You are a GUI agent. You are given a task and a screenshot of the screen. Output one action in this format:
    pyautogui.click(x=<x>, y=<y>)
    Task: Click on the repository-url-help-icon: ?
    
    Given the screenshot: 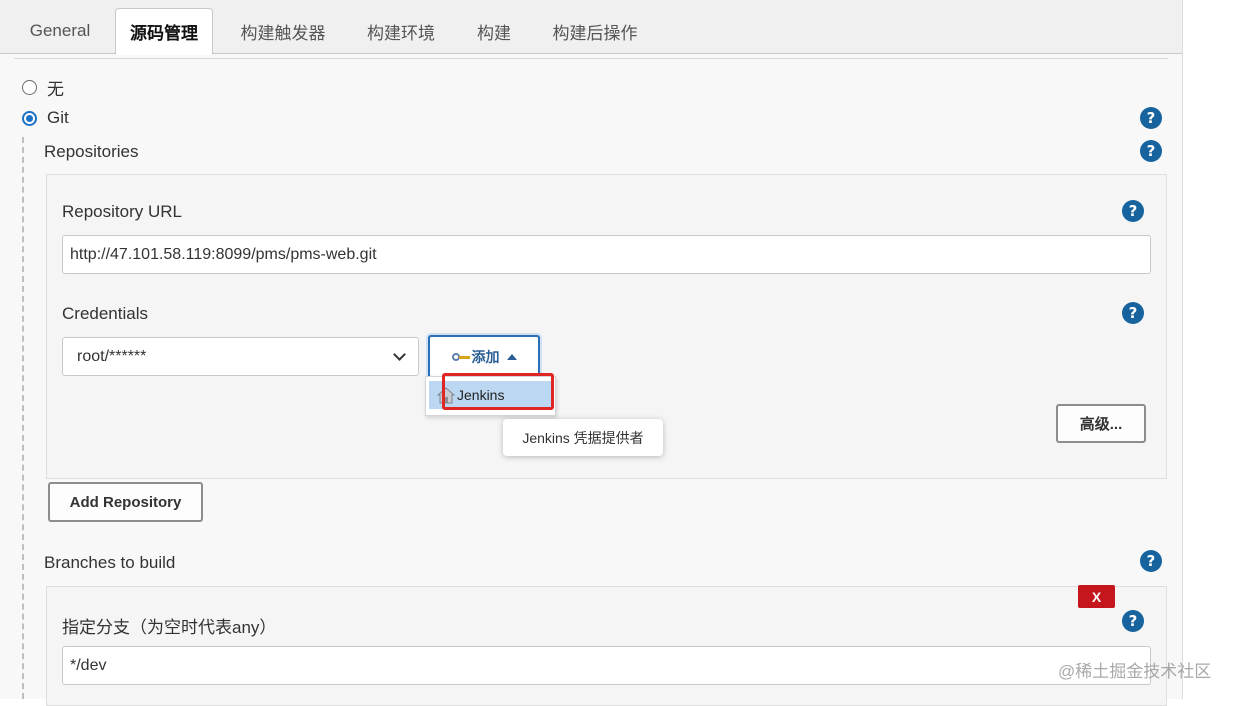 What is the action you would take?
    pyautogui.click(x=1133, y=211)
    